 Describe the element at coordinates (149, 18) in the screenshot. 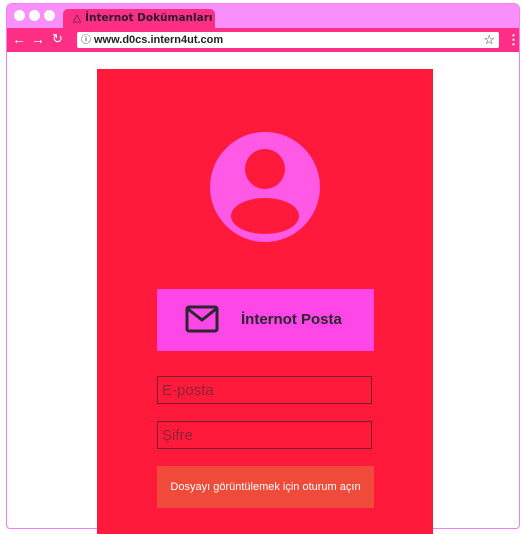

I see `tab-title: İnternot Dokümanları` at that location.